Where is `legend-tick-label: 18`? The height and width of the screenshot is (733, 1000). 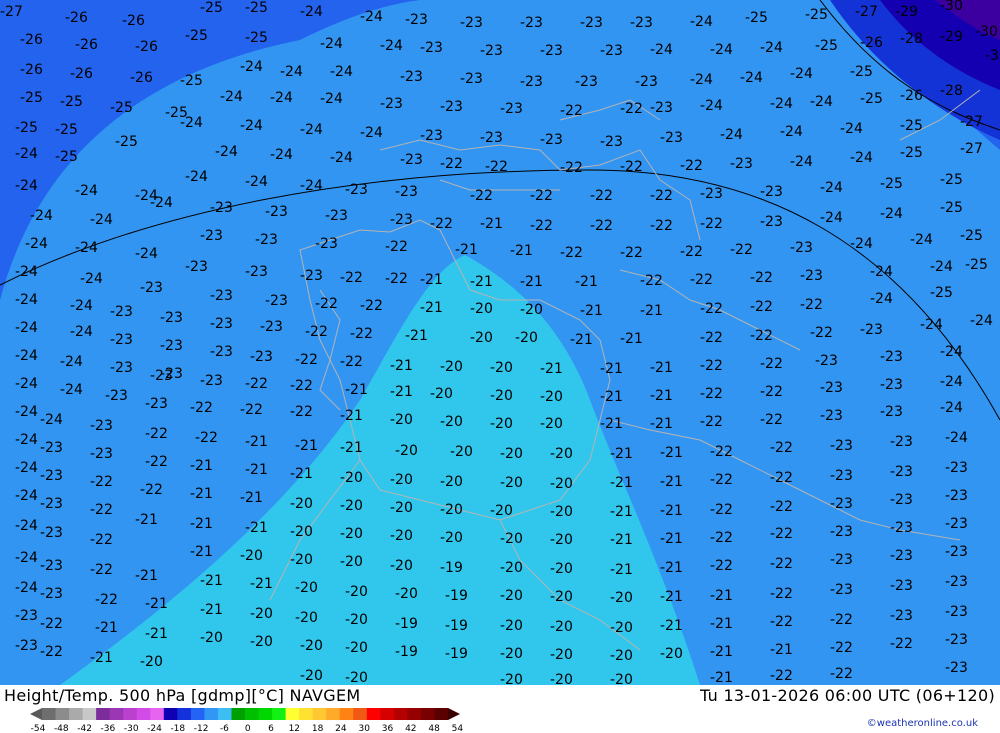 legend-tick-label: 18 is located at coordinates (318, 728).